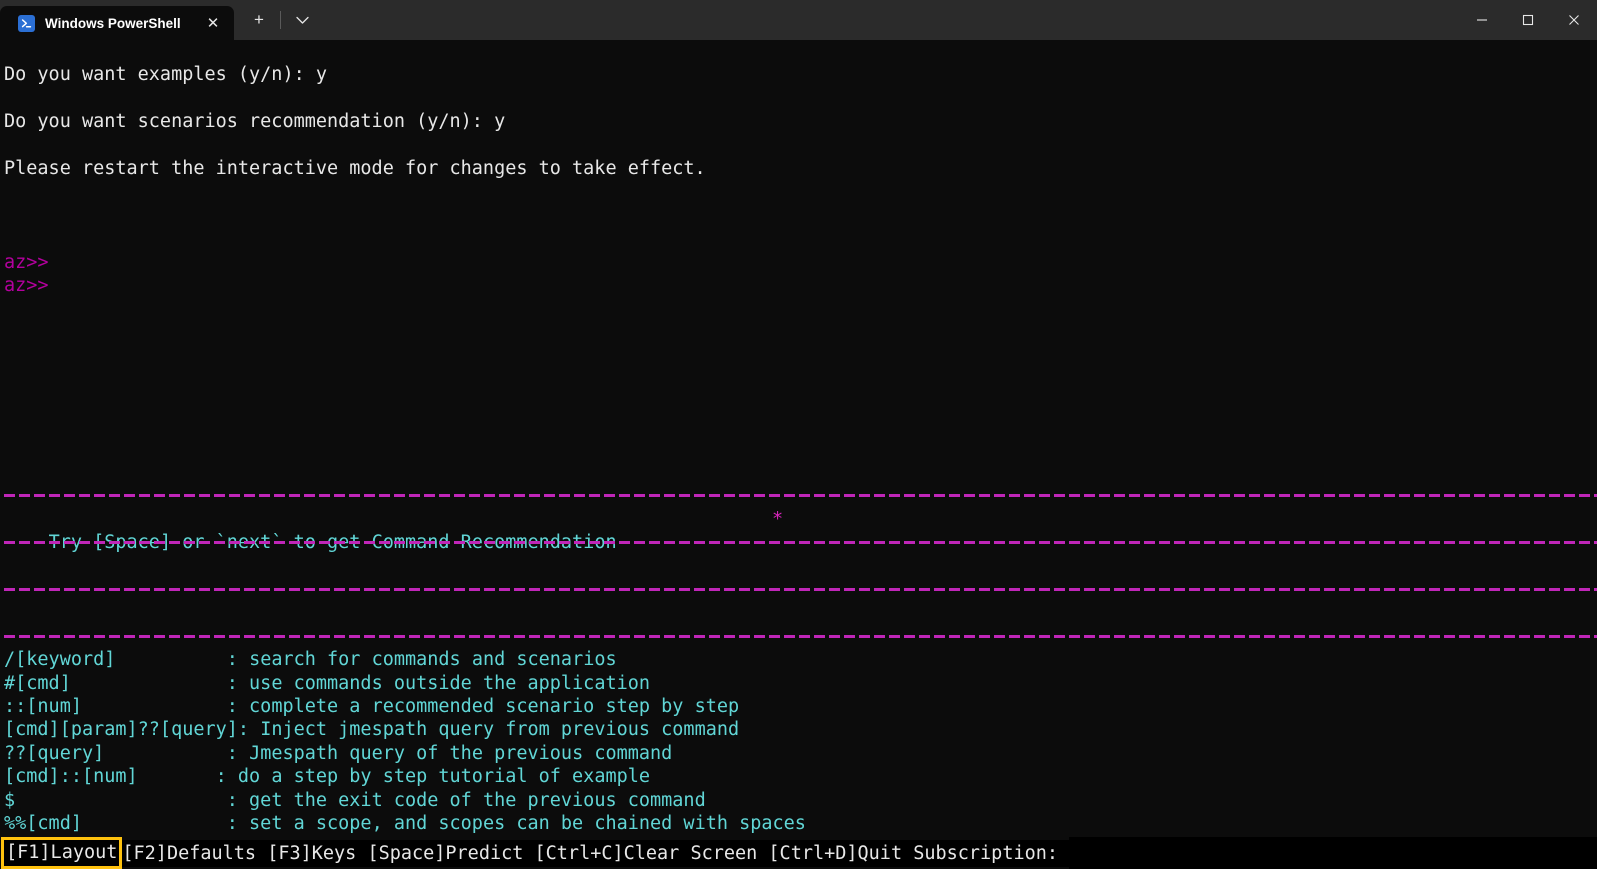 The width and height of the screenshot is (1597, 869). Describe the element at coordinates (166, 75) in the screenshot. I see `output-line-examples-prompt: Do you want examples (y/n): y` at that location.